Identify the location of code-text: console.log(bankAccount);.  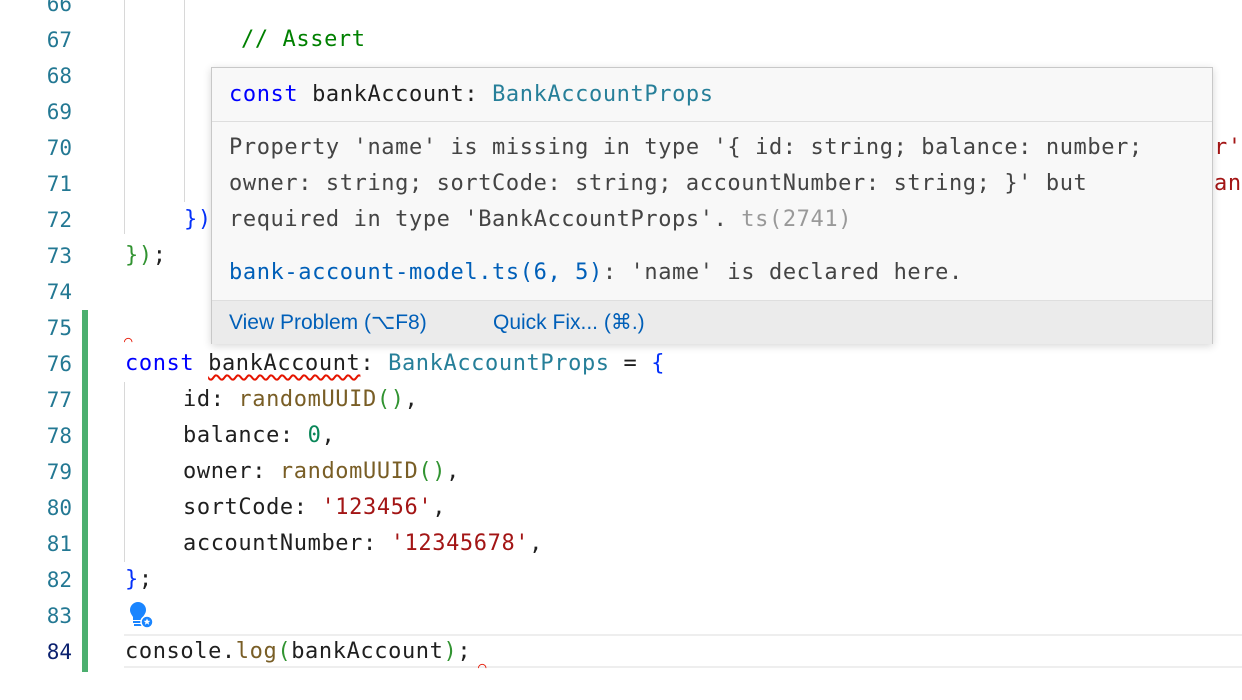
(298, 652).